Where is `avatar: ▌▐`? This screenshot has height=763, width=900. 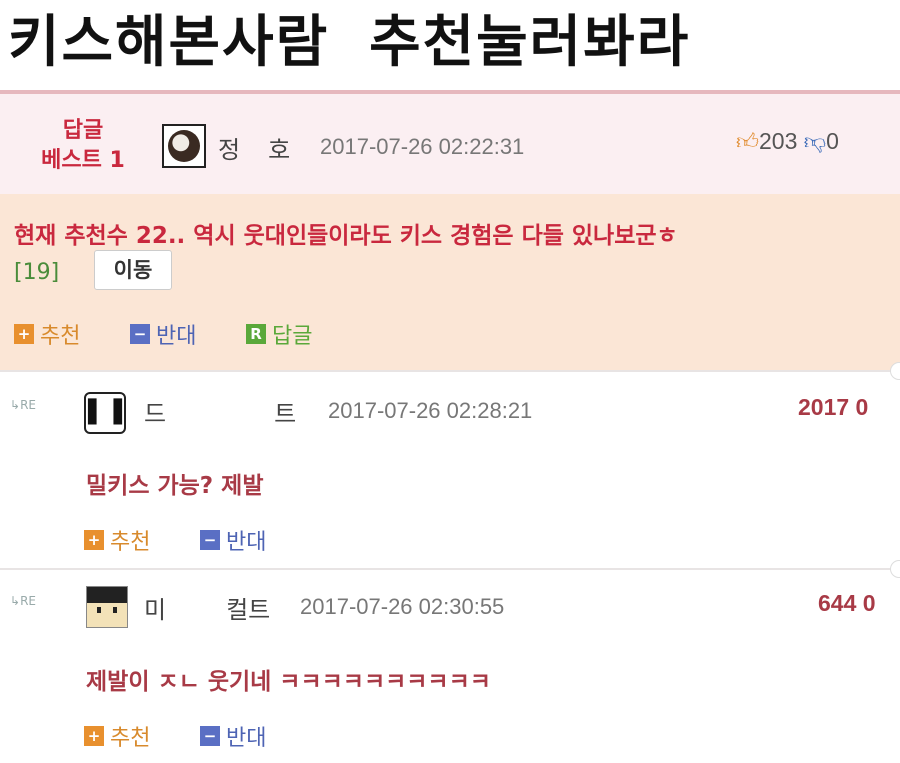
avatar: ▌▐ is located at coordinates (105, 413).